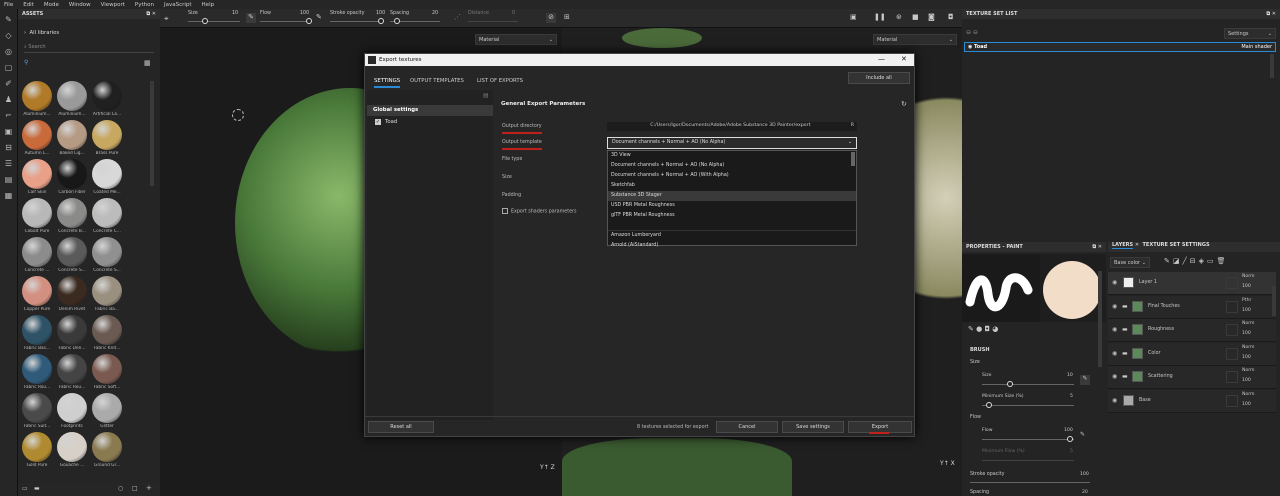 This screenshot has width=1280, height=496. I want to click on brush-tab-icon: ✎, so click(971, 329).